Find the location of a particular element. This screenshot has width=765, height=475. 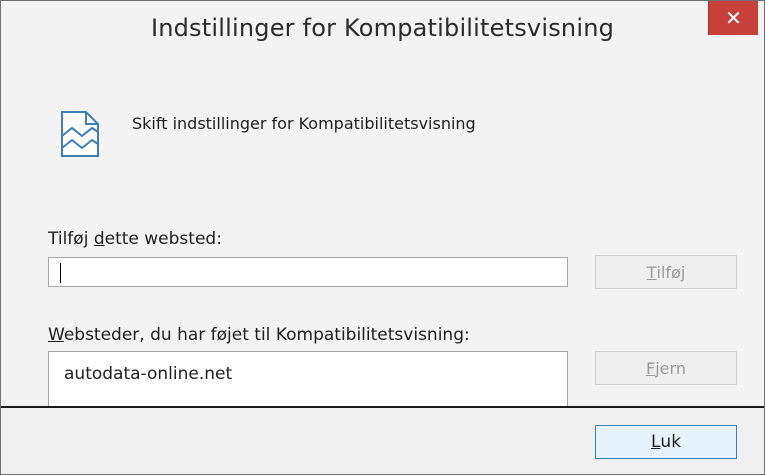

add-button-label: ilføj is located at coordinates (671, 272).